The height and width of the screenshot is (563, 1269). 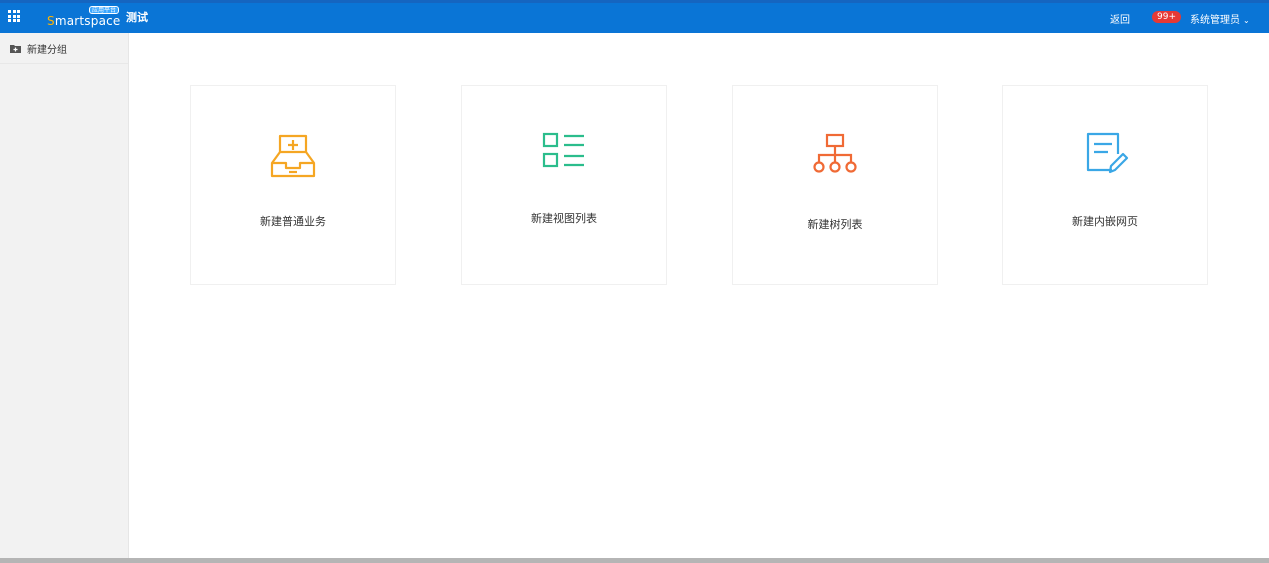 I want to click on logo-text: Smartspace, so click(x=84, y=21).